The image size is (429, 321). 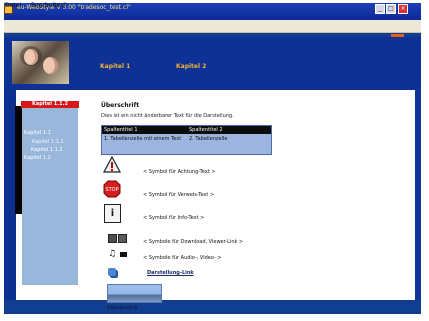 I want to click on right-rail, so click(x=418, y=195).